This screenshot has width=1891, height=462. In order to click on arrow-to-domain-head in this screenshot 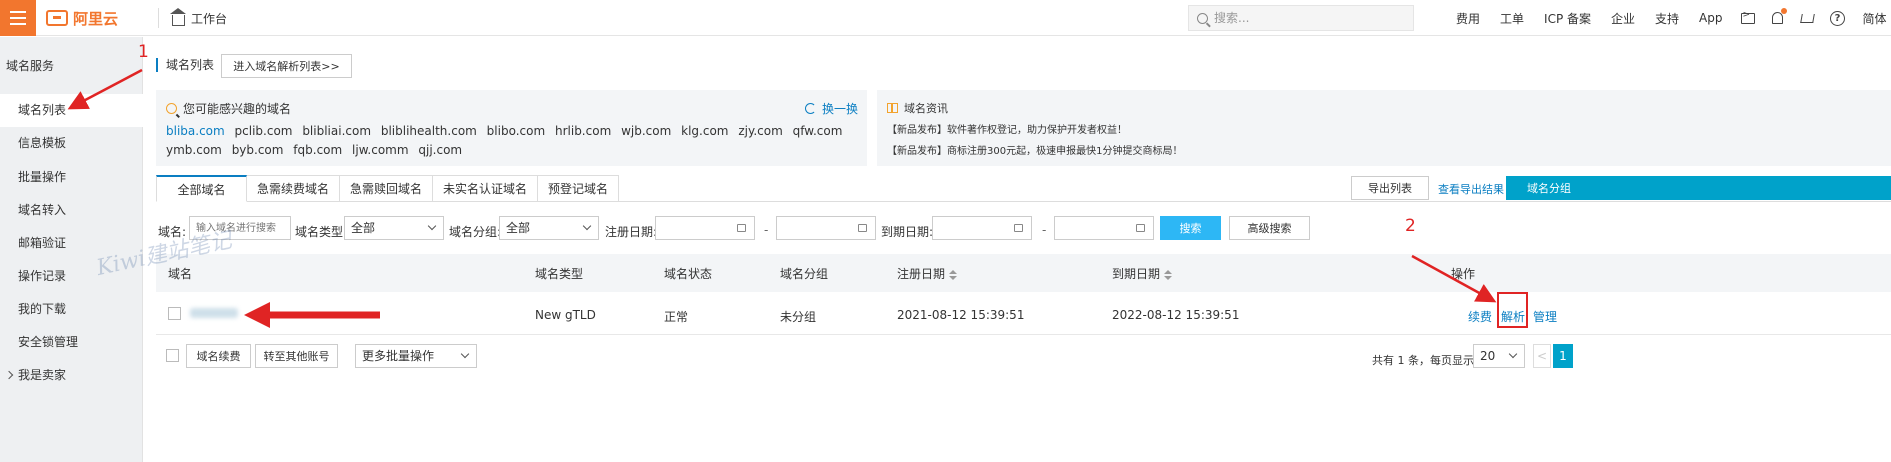, I will do `click(257, 315)`.